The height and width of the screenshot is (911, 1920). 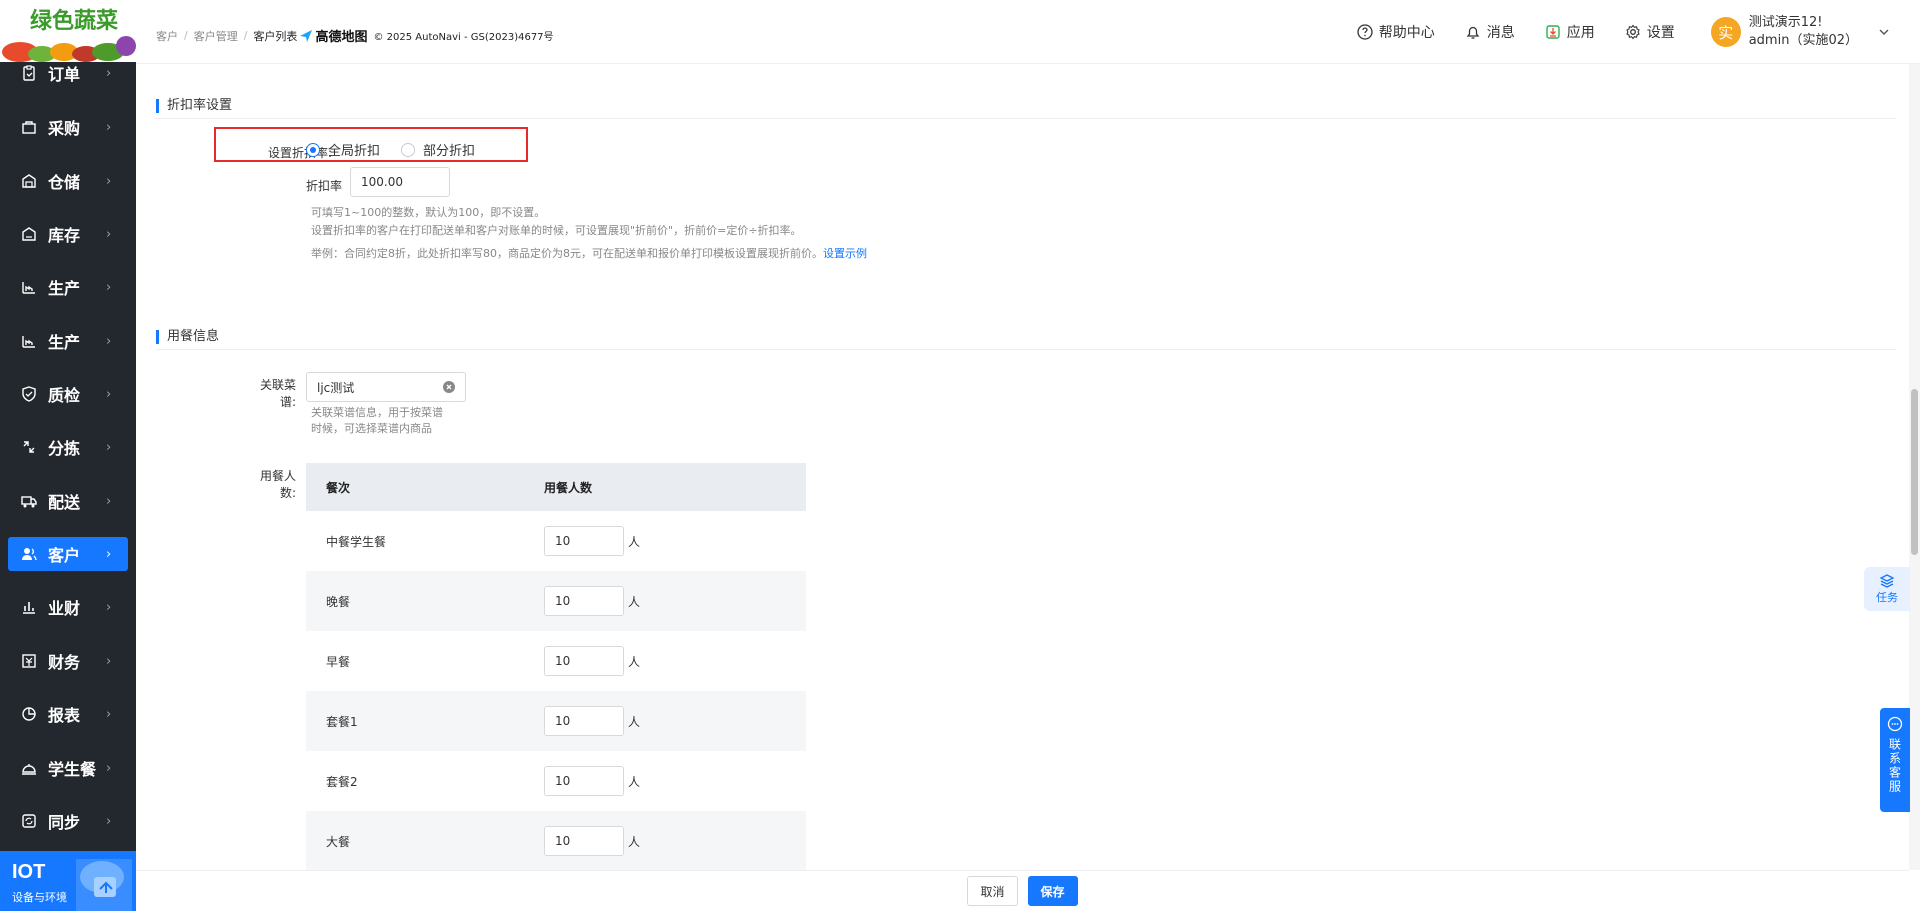 I want to click on table-row: 早餐 10 人, so click(x=556, y=661).